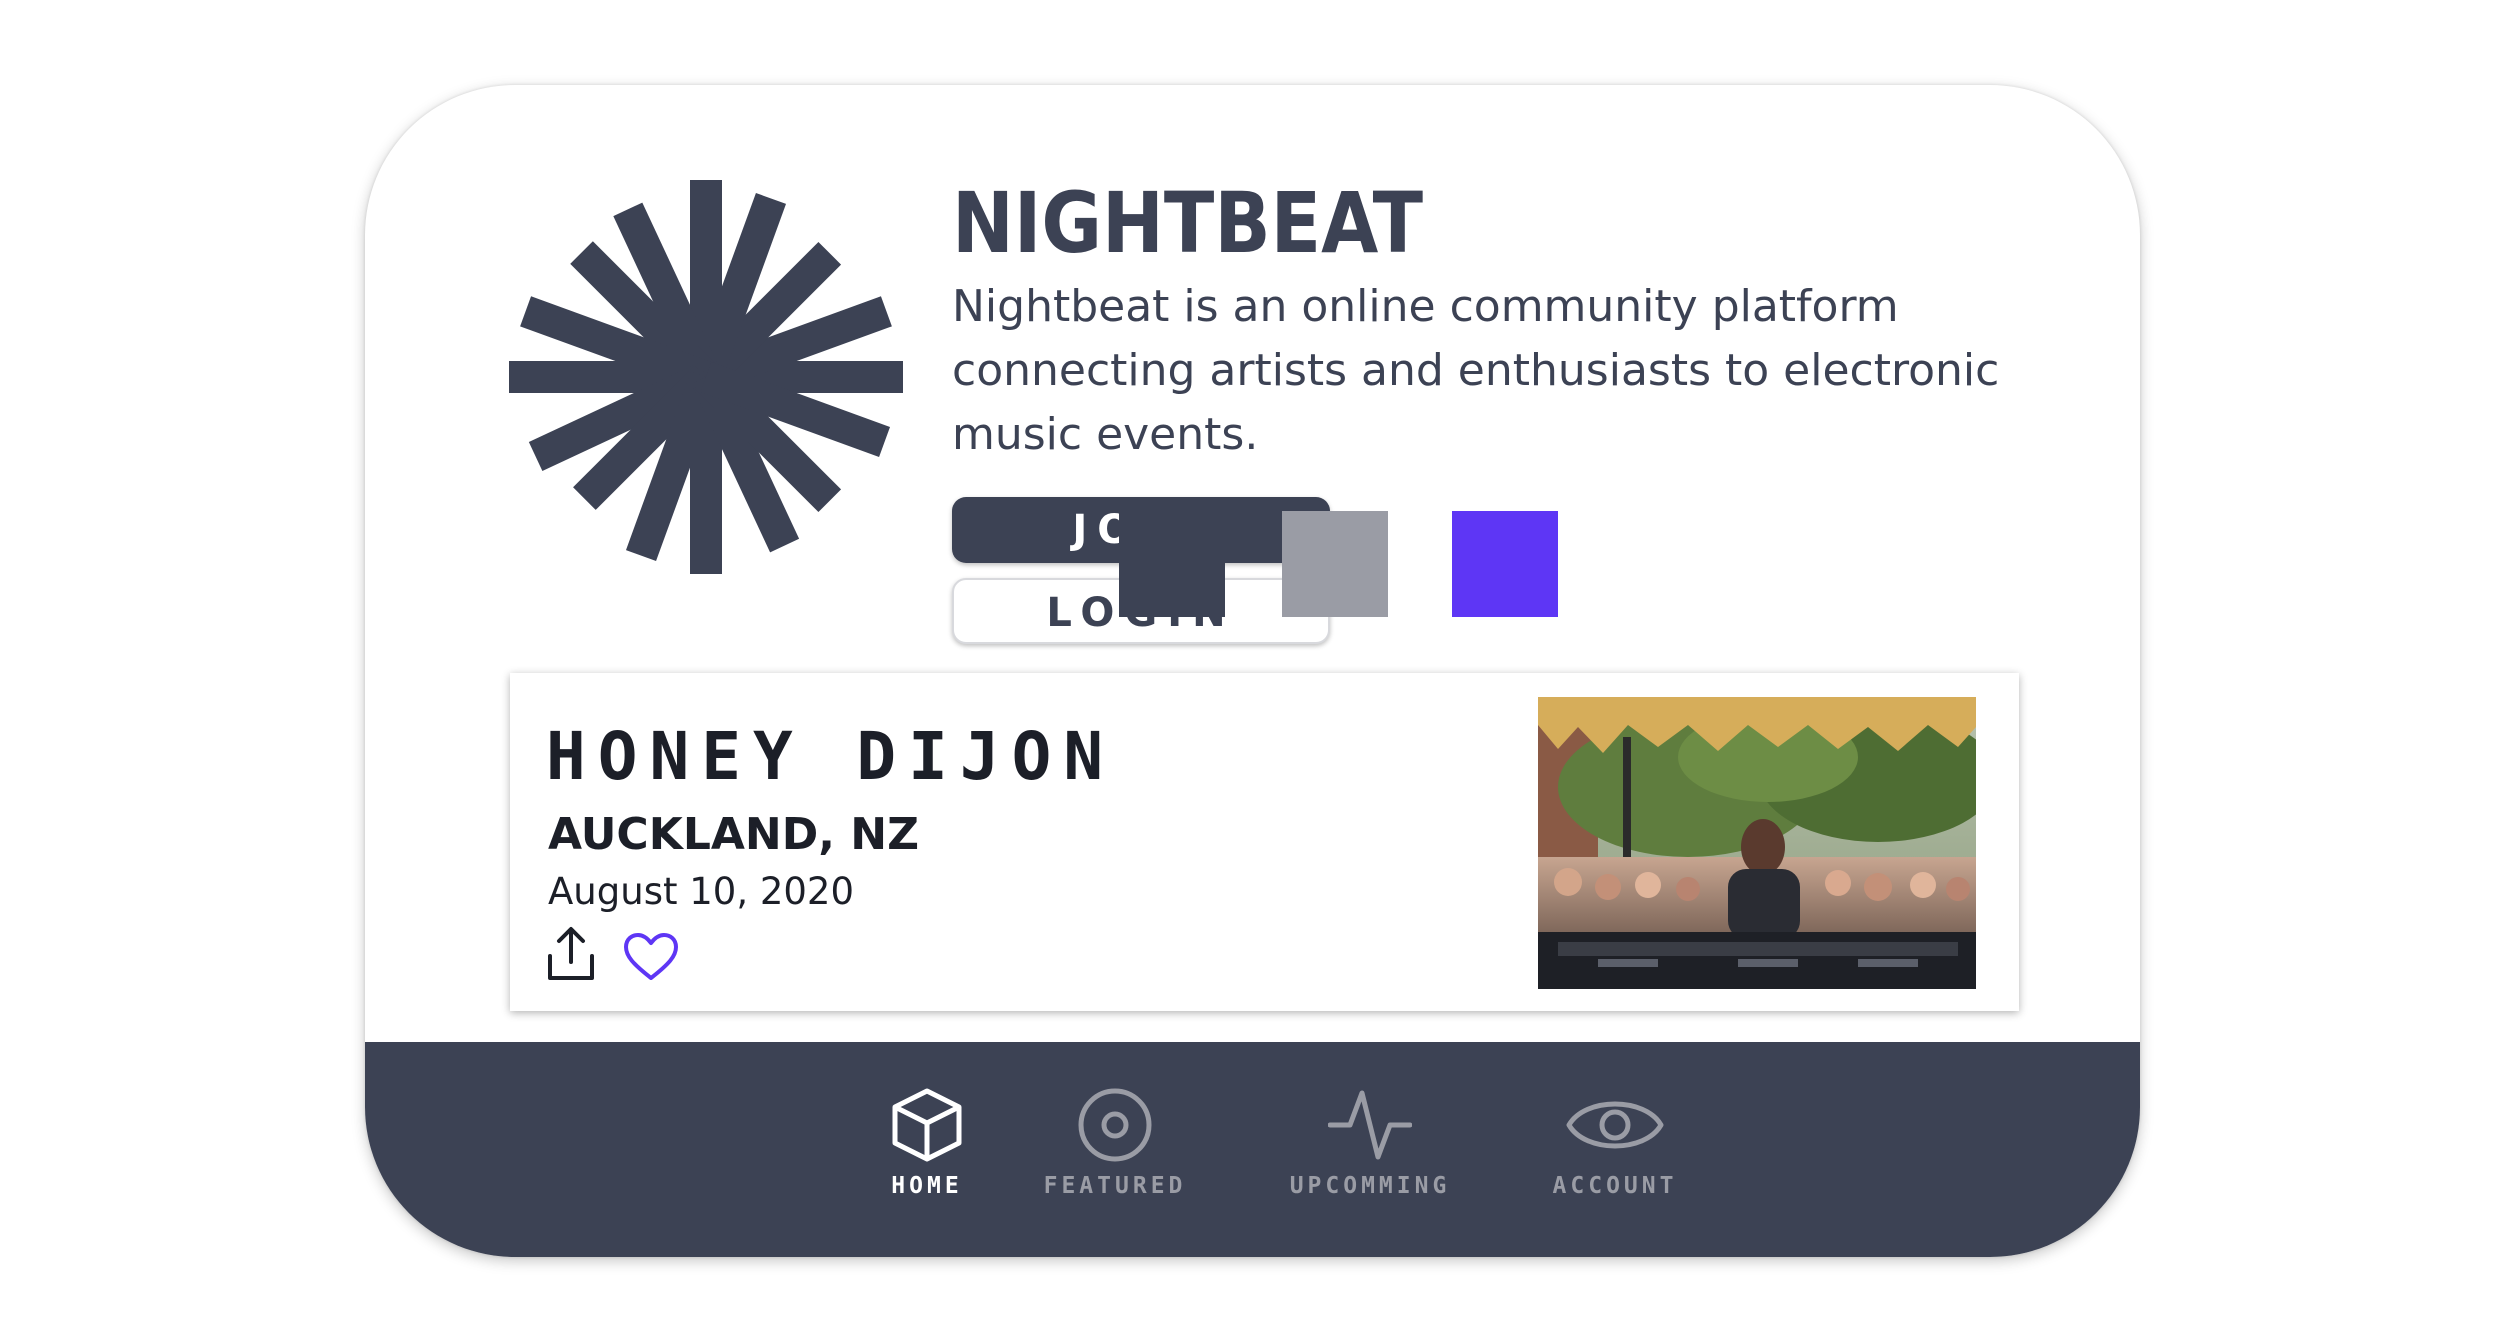  What do you see at coordinates (706, 377) in the screenshot?
I see `starburst-icon` at bounding box center [706, 377].